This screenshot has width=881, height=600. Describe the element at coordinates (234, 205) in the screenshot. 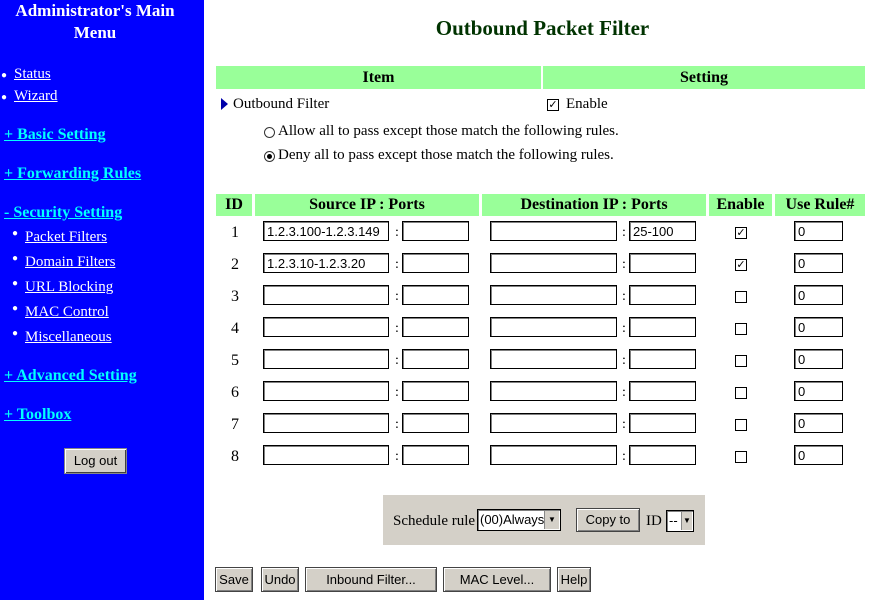

I see `col-header-id: ID` at that location.